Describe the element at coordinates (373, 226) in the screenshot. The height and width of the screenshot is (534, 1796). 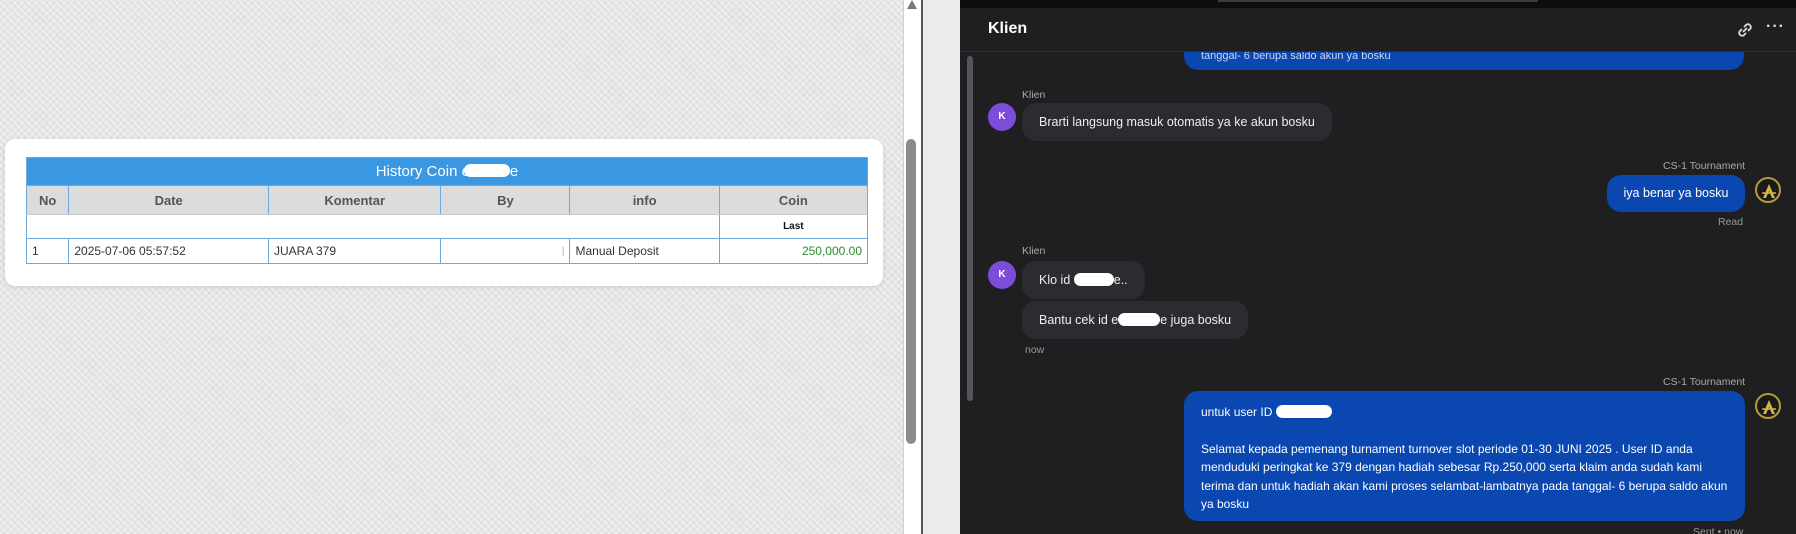
I see `sub-header-empty` at that location.